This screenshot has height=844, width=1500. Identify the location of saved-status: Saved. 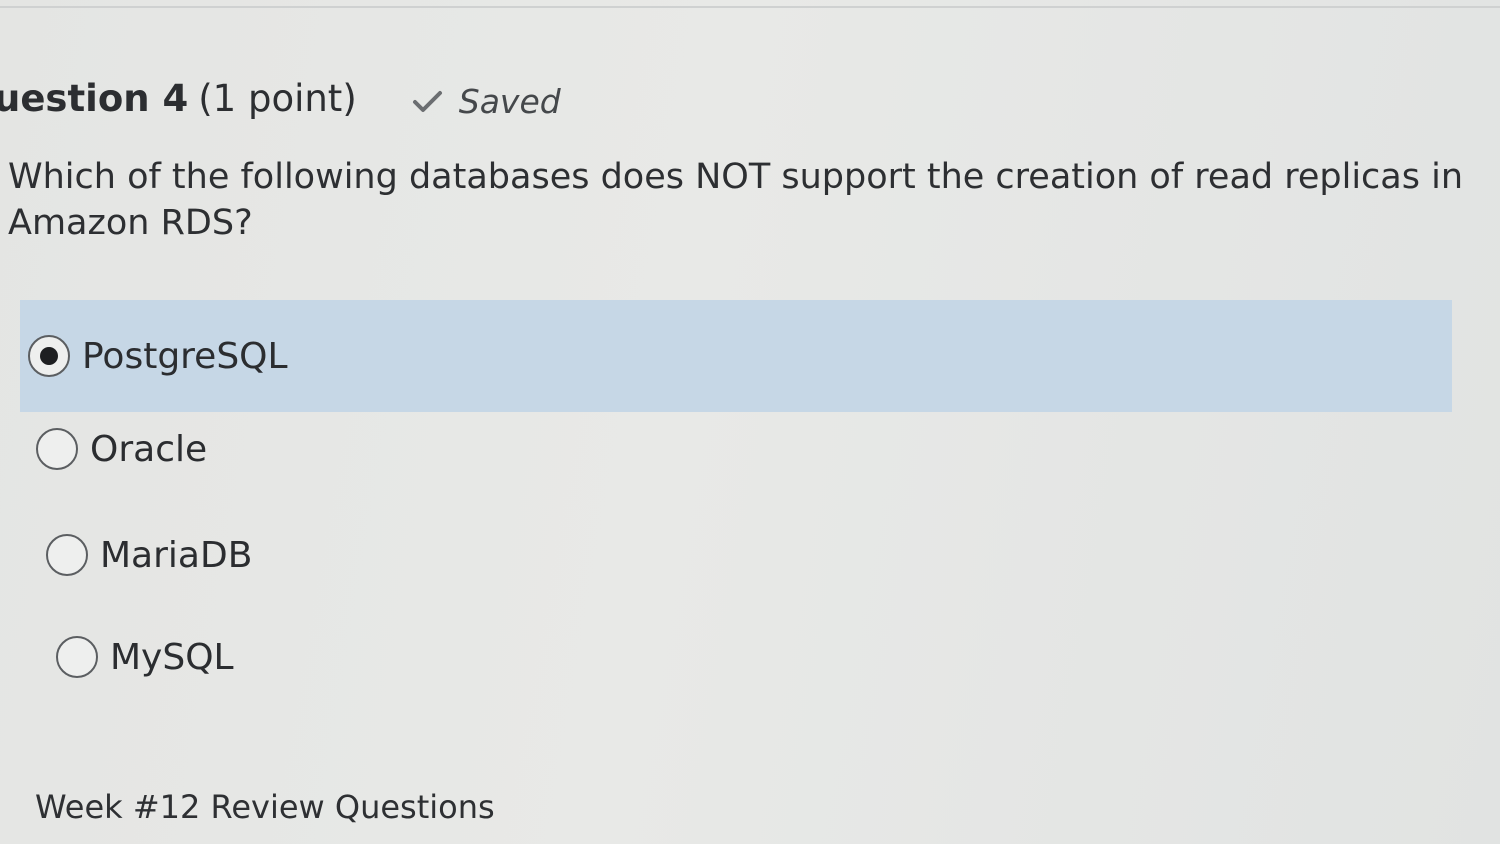
(486, 101).